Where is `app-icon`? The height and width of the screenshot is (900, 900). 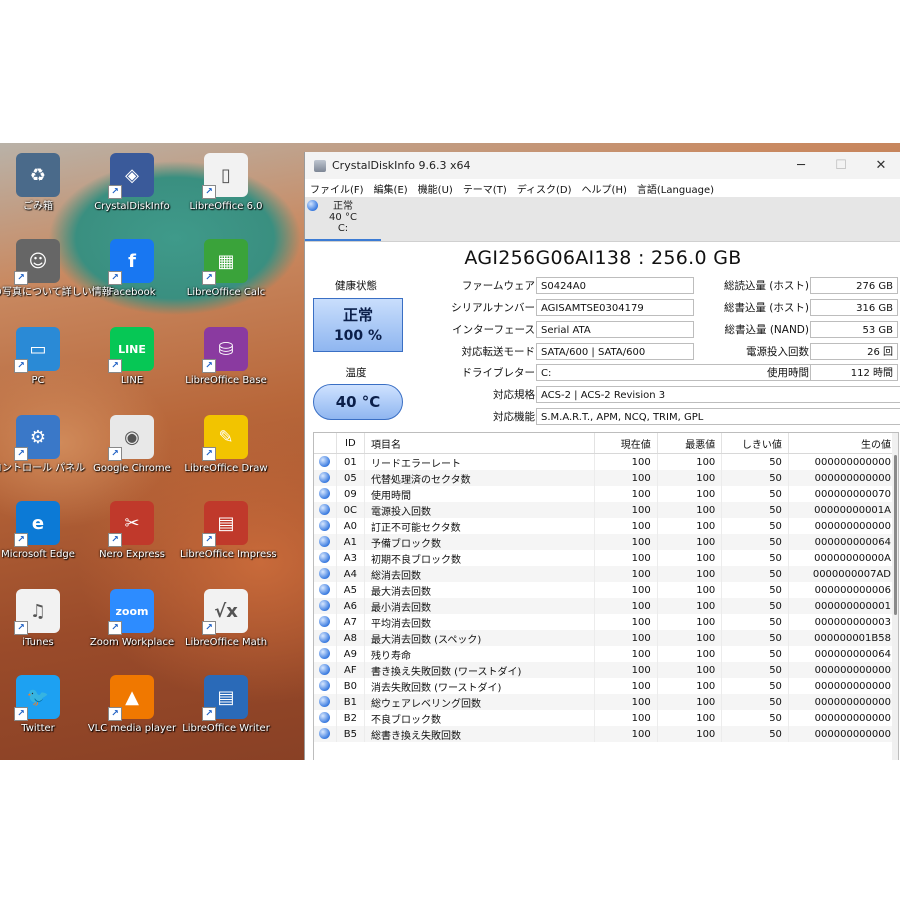
app-icon is located at coordinates (320, 165).